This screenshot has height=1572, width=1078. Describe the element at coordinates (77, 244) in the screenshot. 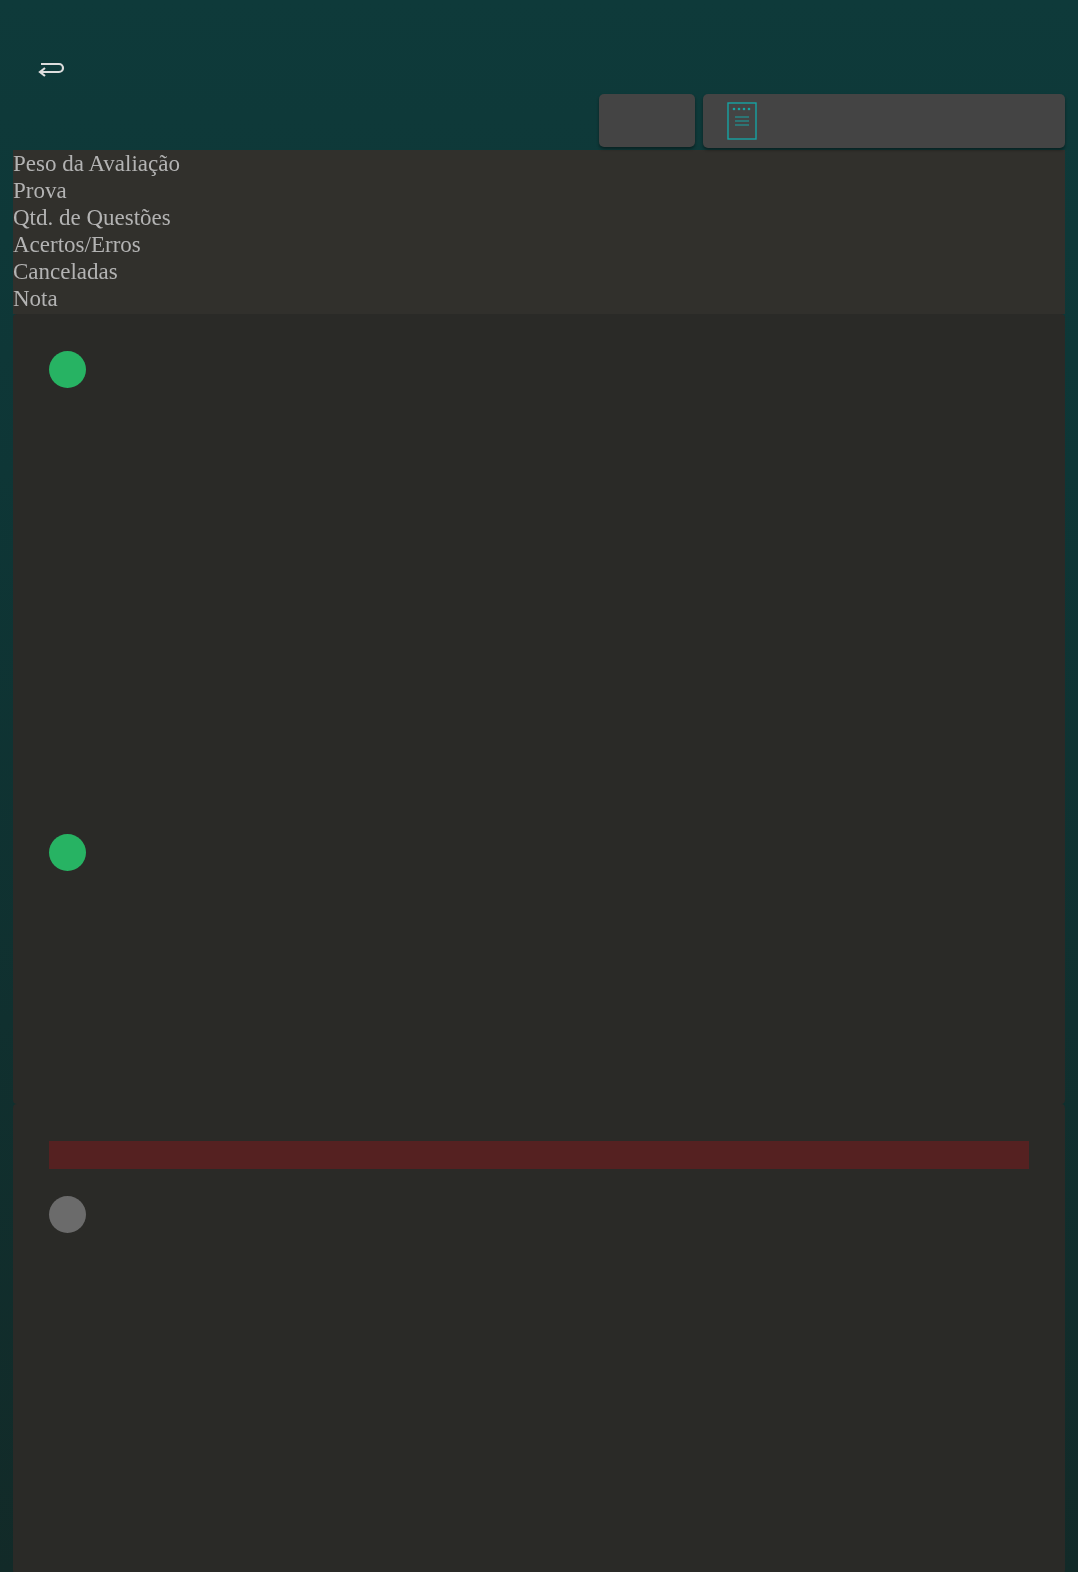

I see `column-label: Acertos/Erros` at that location.